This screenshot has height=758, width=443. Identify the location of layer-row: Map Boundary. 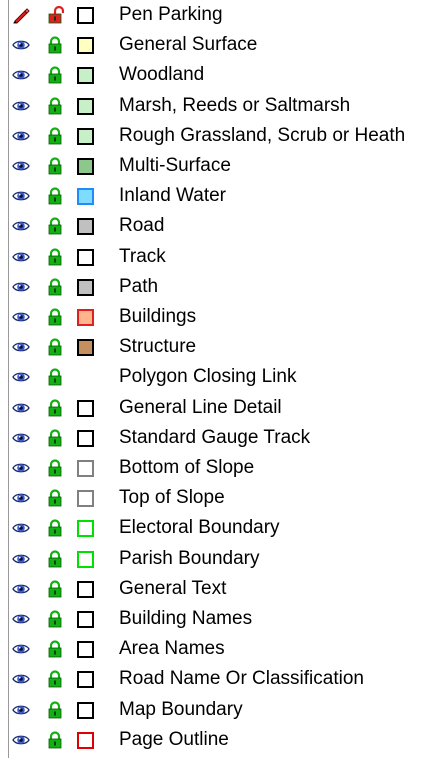
(221, 710).